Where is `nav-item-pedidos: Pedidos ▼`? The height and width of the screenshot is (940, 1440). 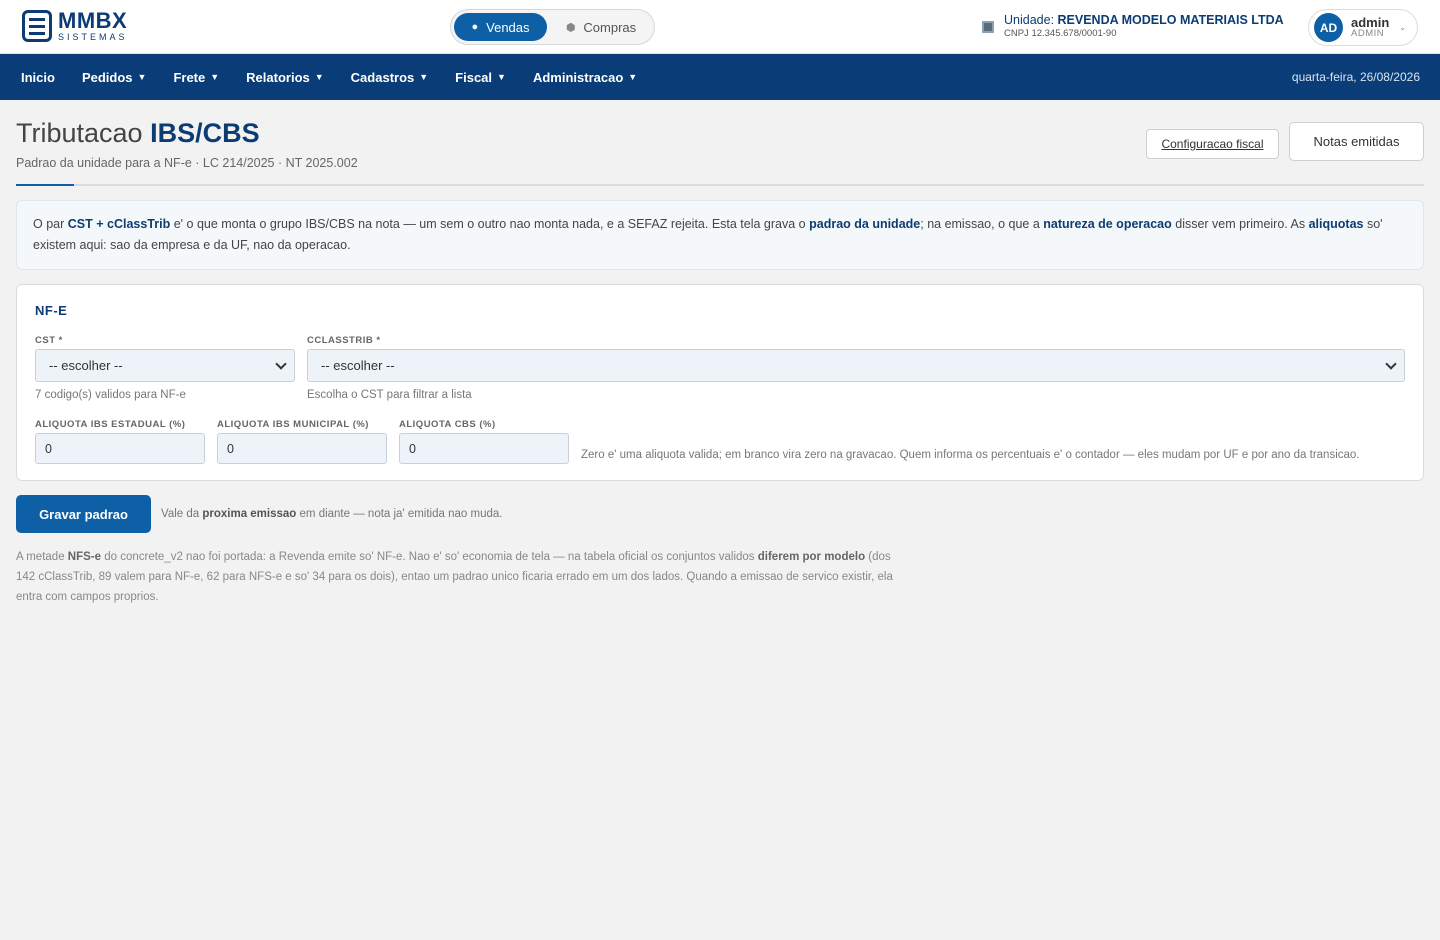
nav-item-pedidos: Pedidos ▼ is located at coordinates (114, 77).